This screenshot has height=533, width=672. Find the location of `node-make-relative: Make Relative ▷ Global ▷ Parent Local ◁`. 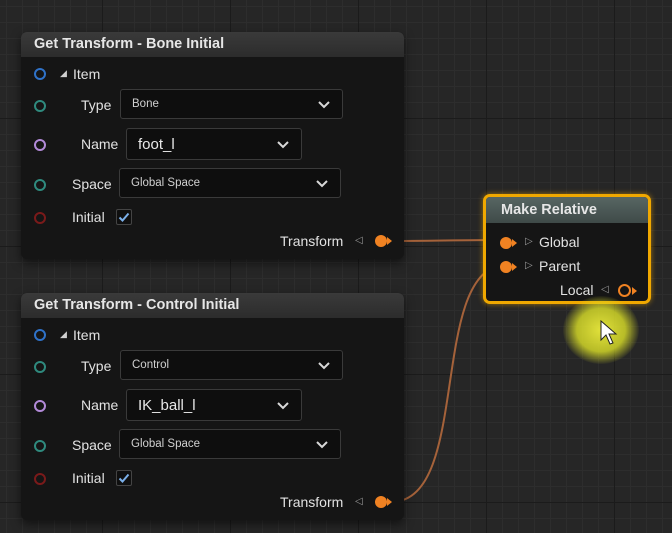

node-make-relative: Make Relative ▷ Global ▷ Parent Local ◁ is located at coordinates (567, 249).